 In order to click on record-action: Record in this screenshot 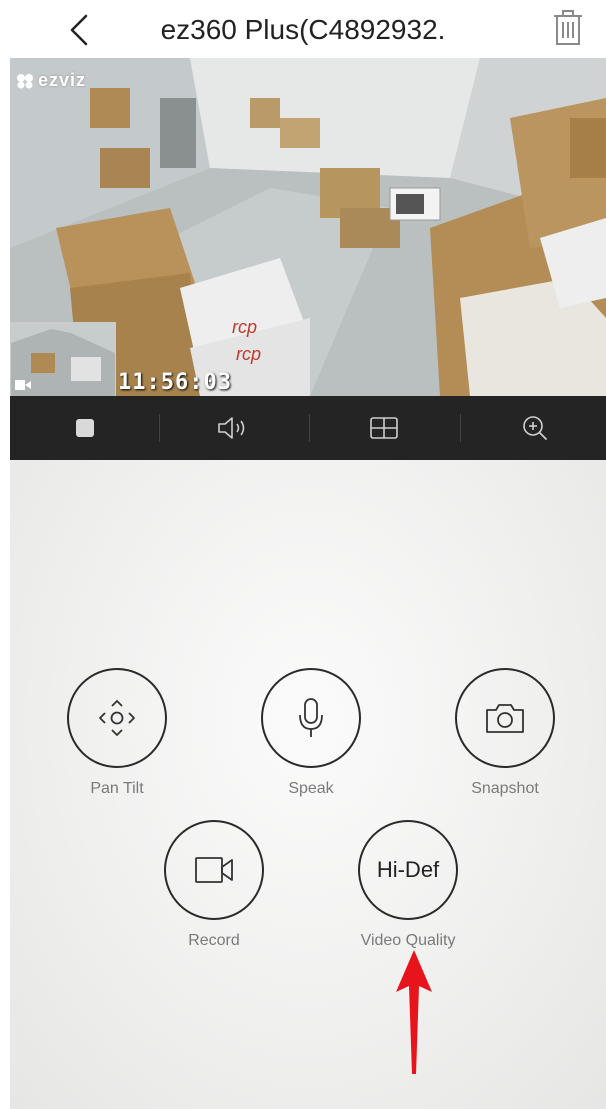, I will do `click(214, 885)`.